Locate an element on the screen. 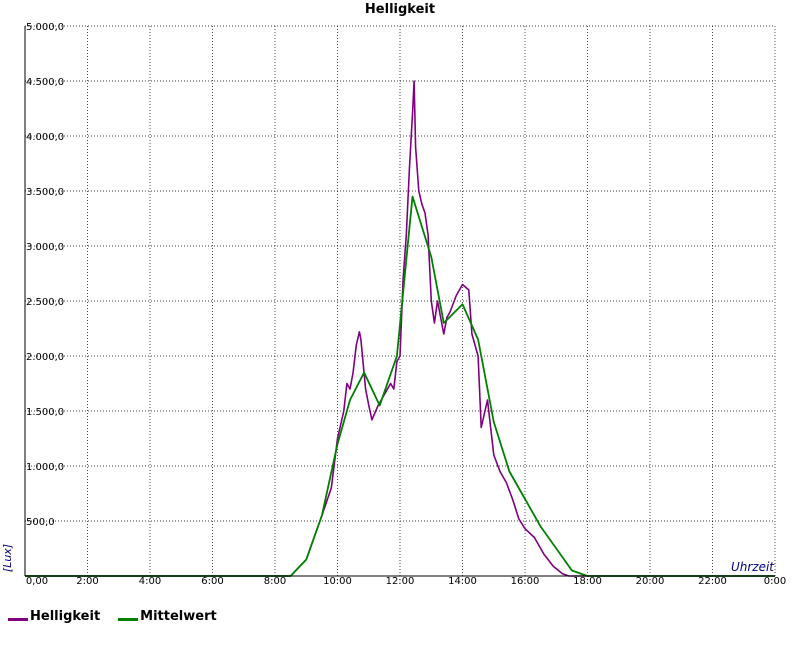 The height and width of the screenshot is (650, 800). legend-label-mittelwert: Mittelwert is located at coordinates (178, 616).